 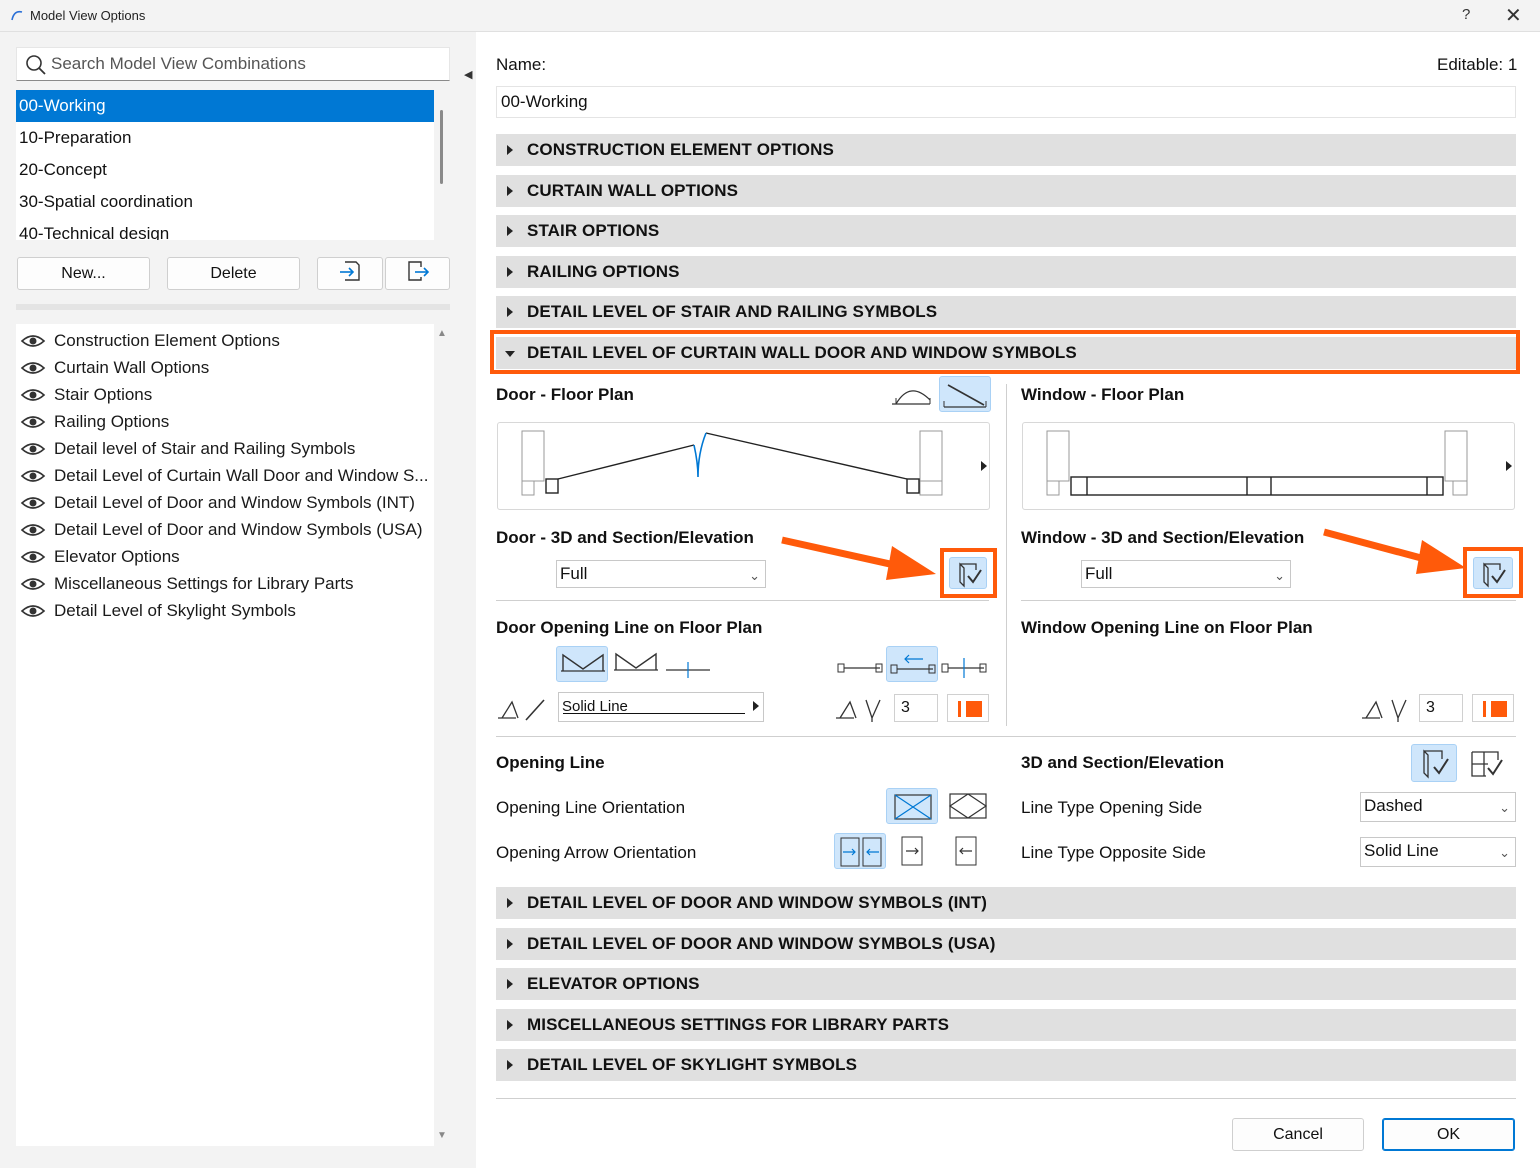 I want to click on list-scrollbar, so click(x=441, y=147).